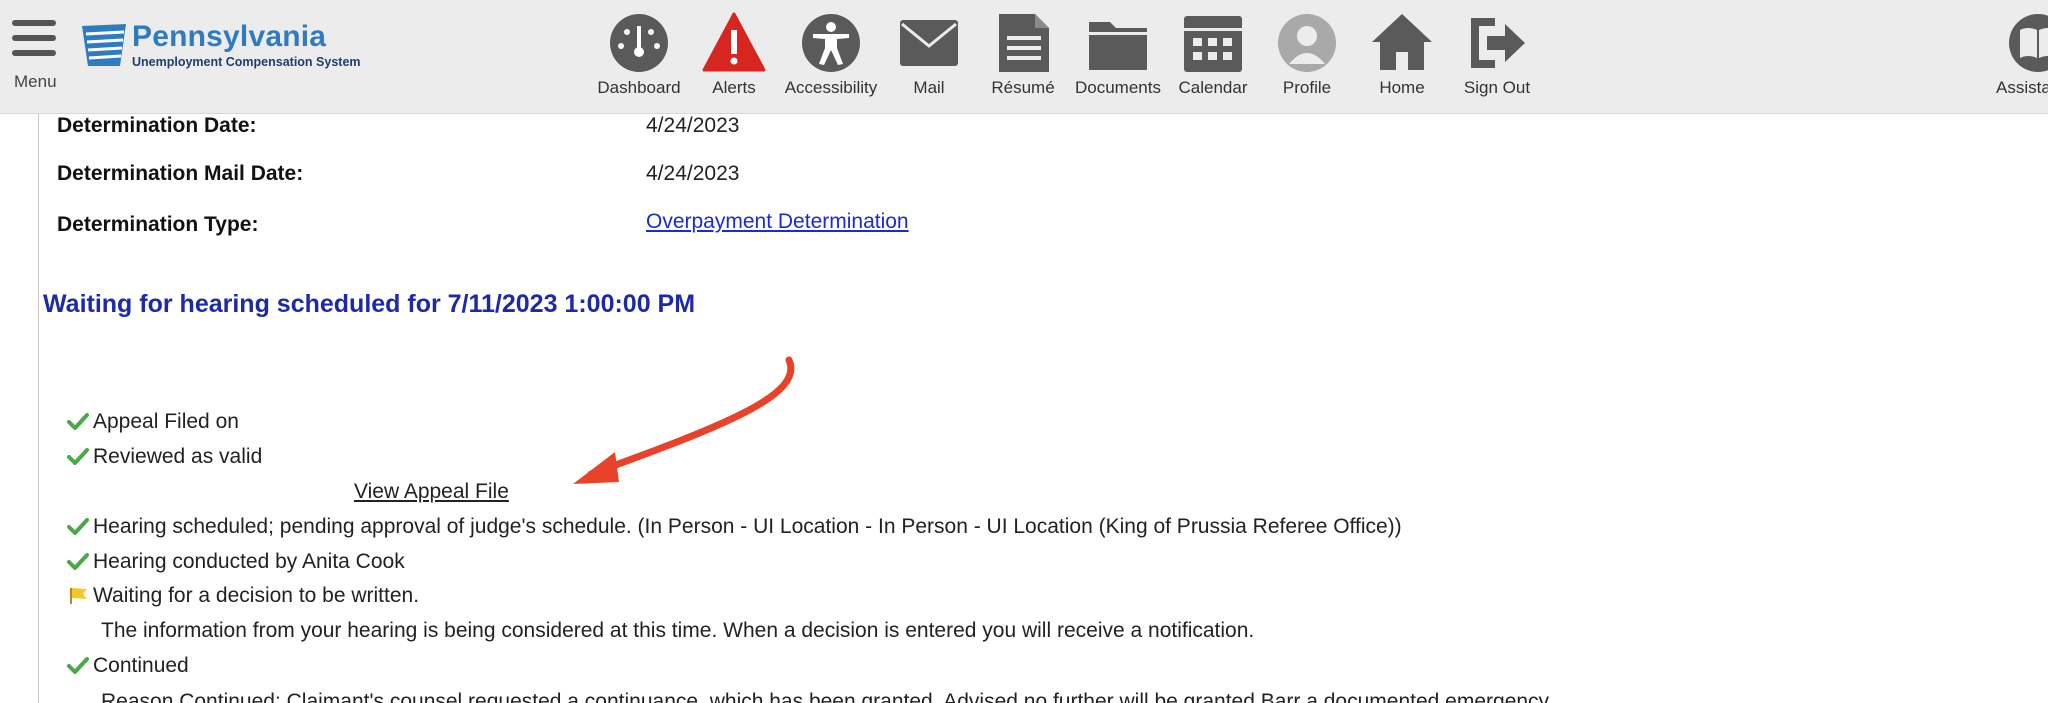 The image size is (2048, 703). I want to click on home-icon, so click(1402, 42).